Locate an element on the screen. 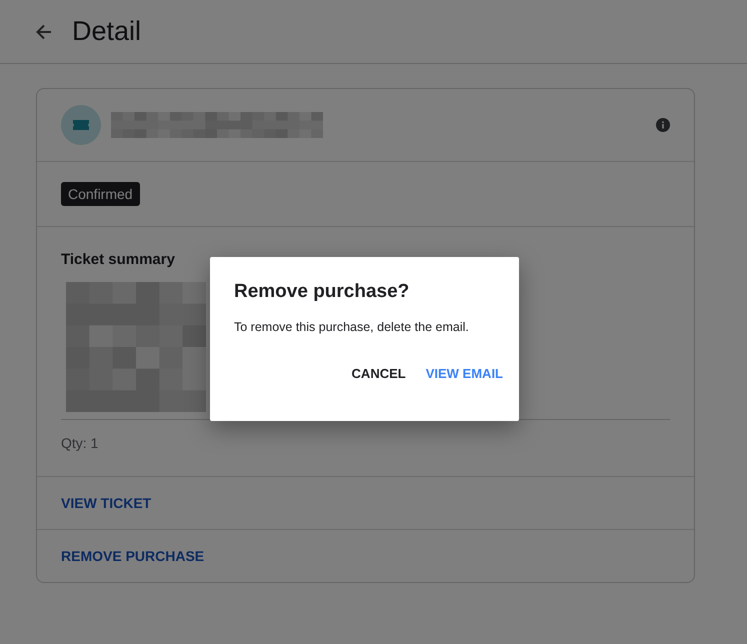 This screenshot has height=644, width=747. dialog-message: To remove this purchase, delete the email. is located at coordinates (352, 327).